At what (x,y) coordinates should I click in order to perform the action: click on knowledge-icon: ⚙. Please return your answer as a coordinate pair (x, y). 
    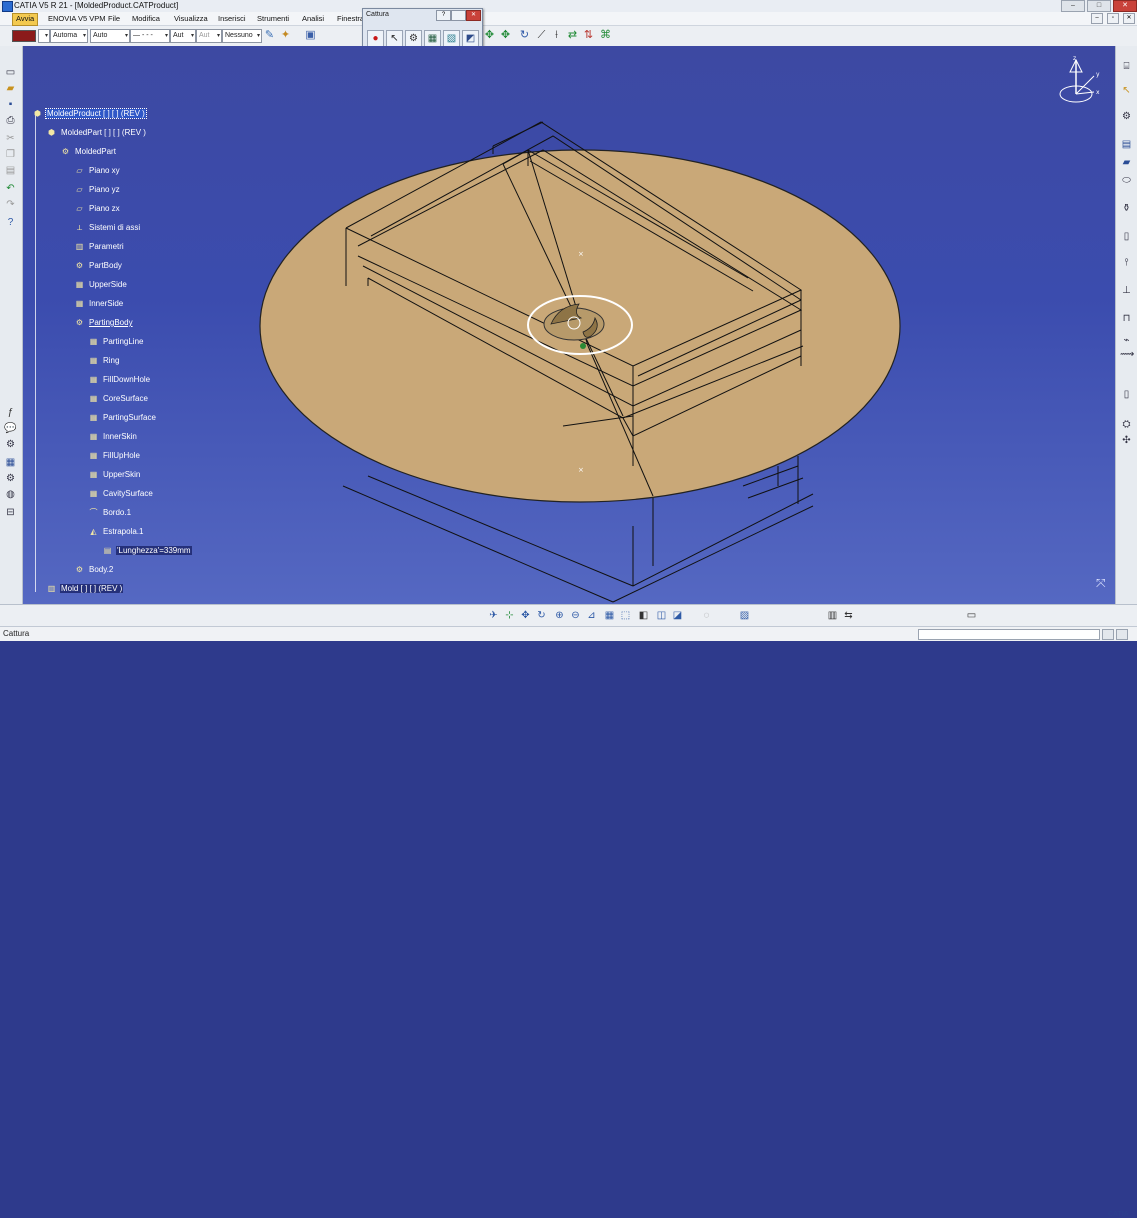
    Looking at the image, I should click on (10, 444).